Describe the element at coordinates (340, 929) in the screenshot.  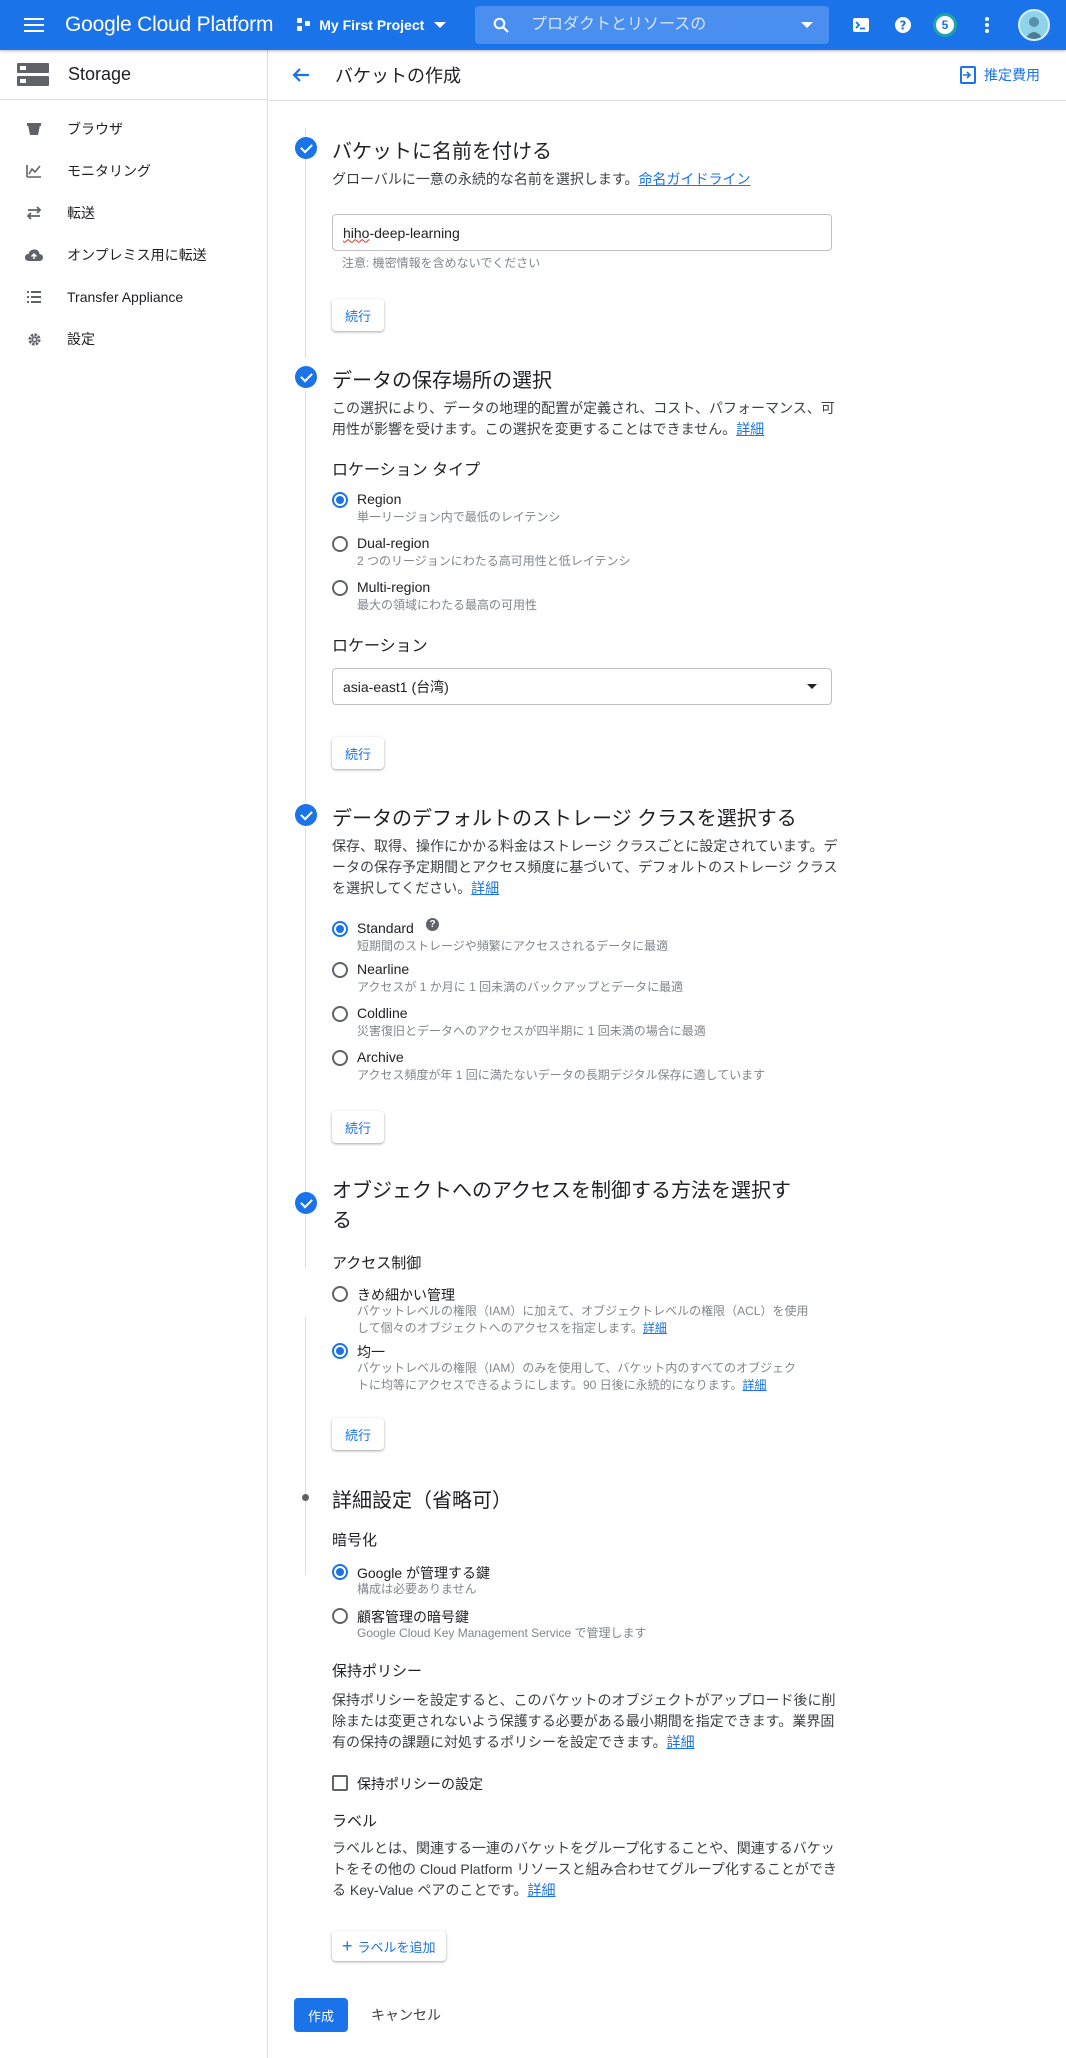
I see `radio-standard` at that location.